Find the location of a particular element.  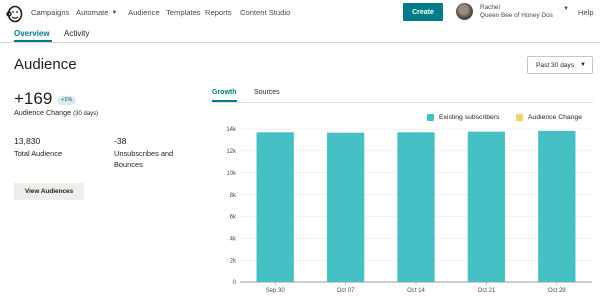

x-tick-label: Oct 21 is located at coordinates (487, 291).